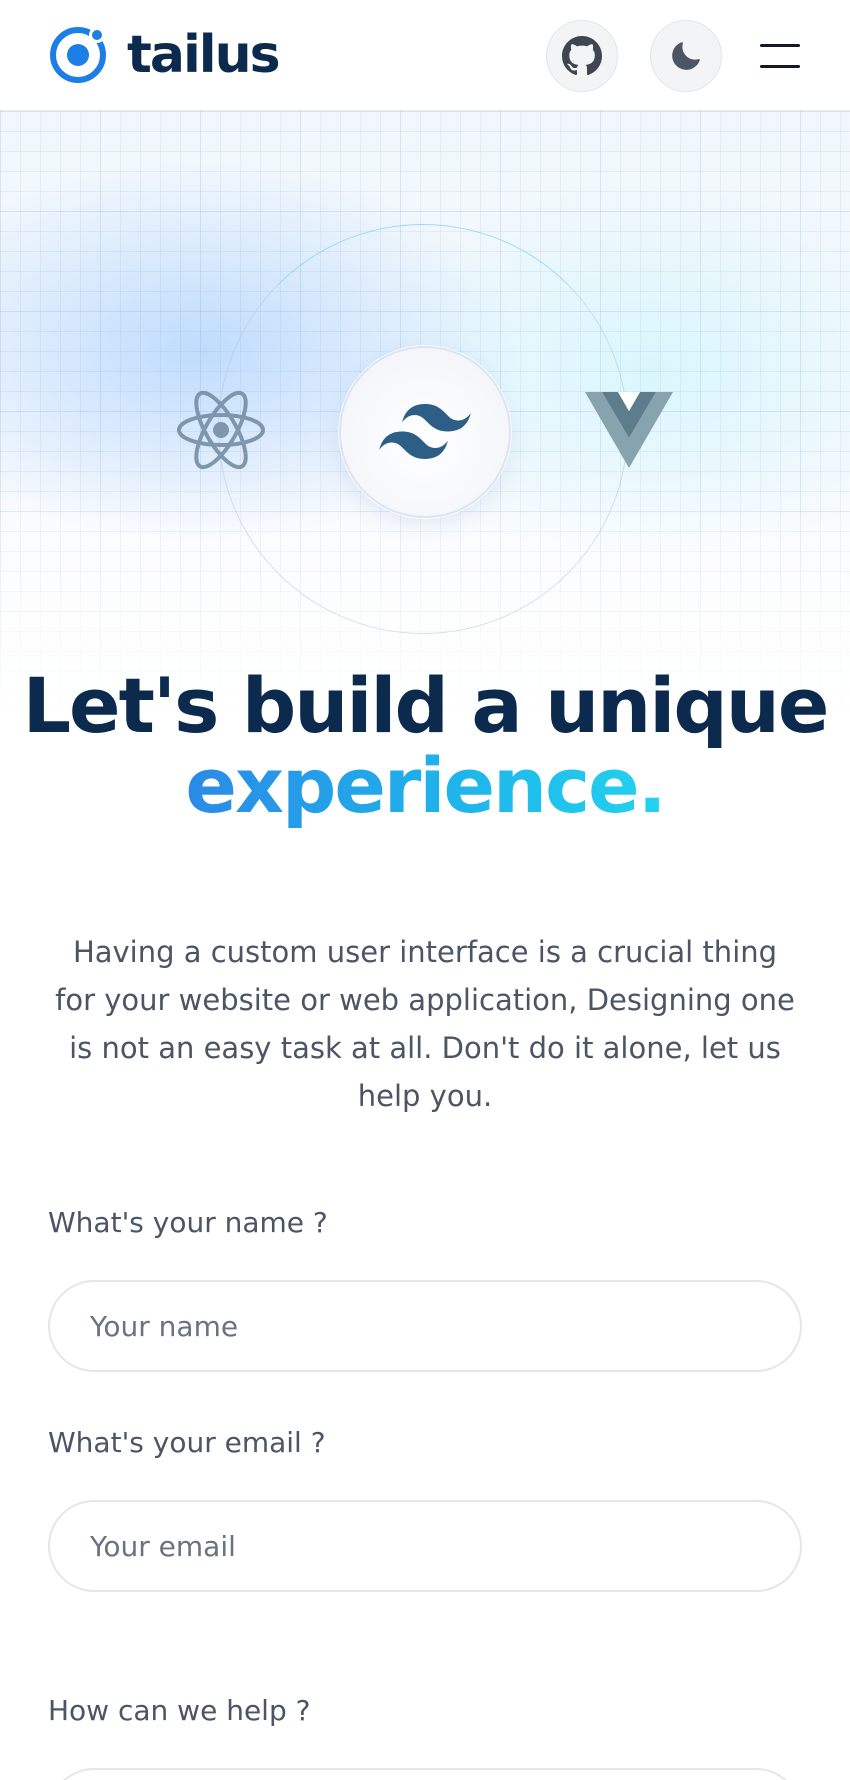 This screenshot has width=850, height=1780. Describe the element at coordinates (425, 1774) in the screenshot. I see `help-textarea` at that location.